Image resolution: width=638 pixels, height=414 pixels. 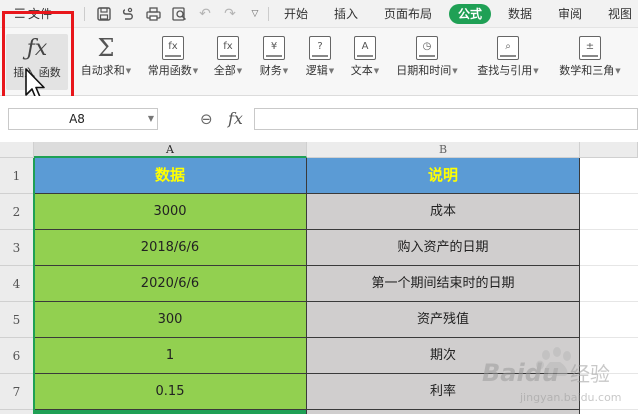 I want to click on clock-icon: ◷, so click(x=427, y=48).